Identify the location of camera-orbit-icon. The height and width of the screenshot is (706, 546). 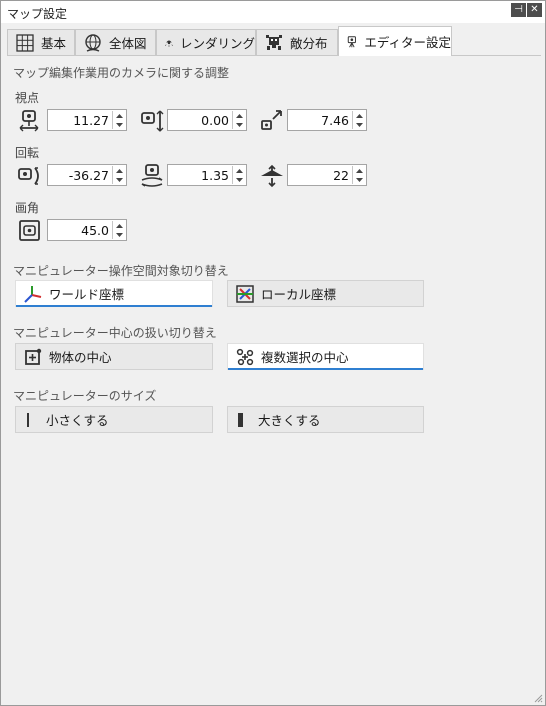
(152, 175).